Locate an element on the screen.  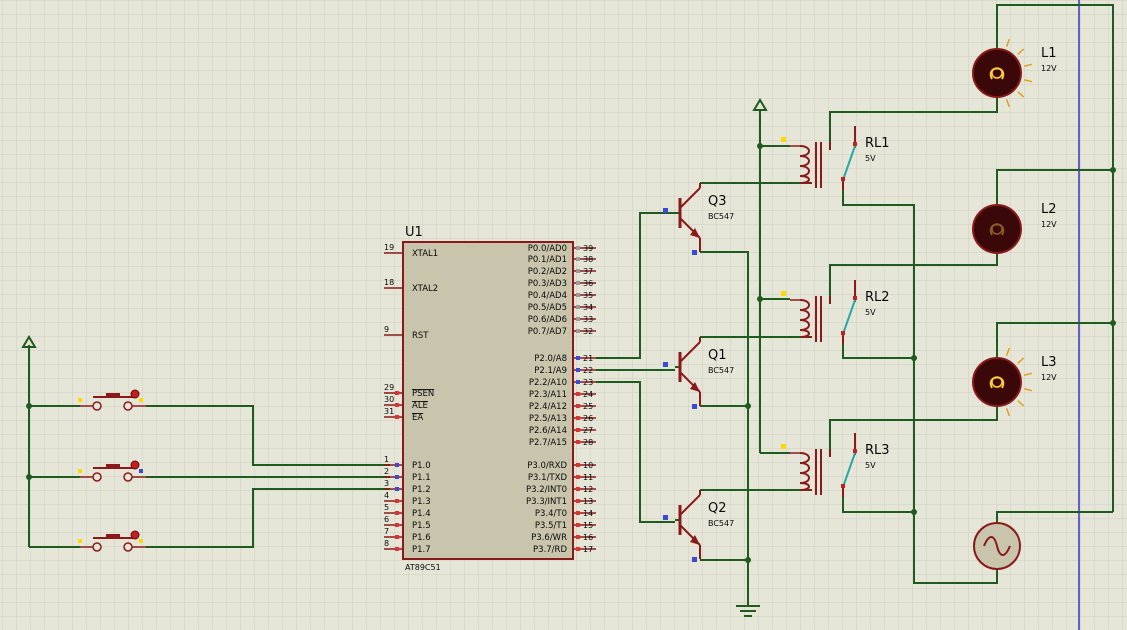
transistor-ref: Q1 is located at coordinates (717, 355).